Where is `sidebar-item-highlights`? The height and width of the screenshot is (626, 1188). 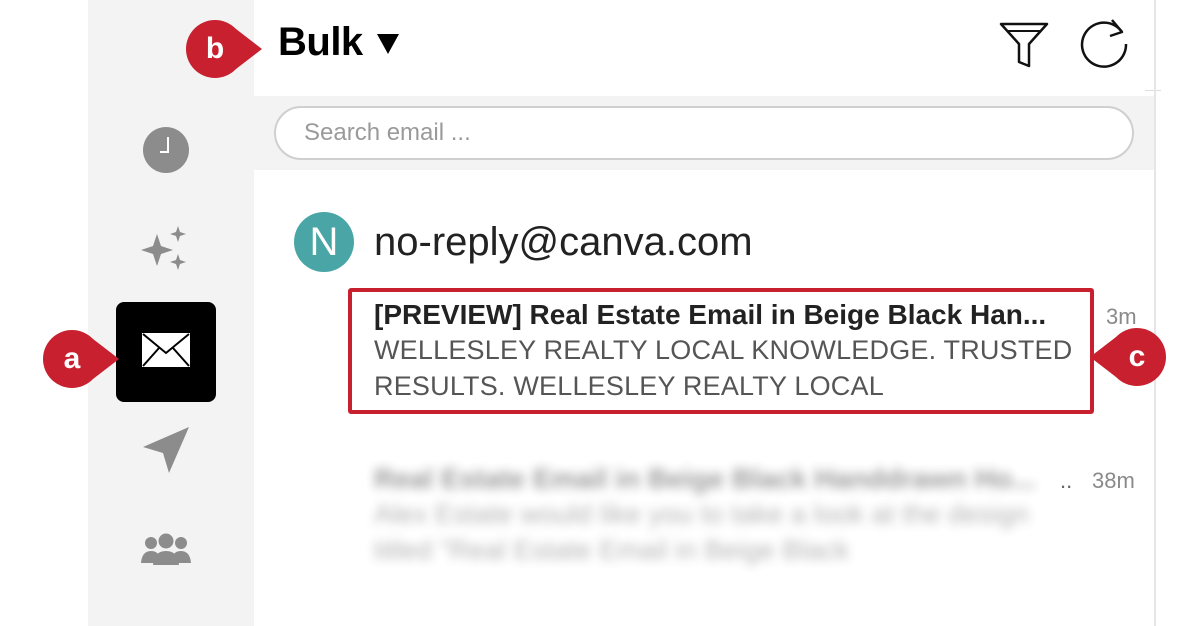
sidebar-item-highlights is located at coordinates (166, 252).